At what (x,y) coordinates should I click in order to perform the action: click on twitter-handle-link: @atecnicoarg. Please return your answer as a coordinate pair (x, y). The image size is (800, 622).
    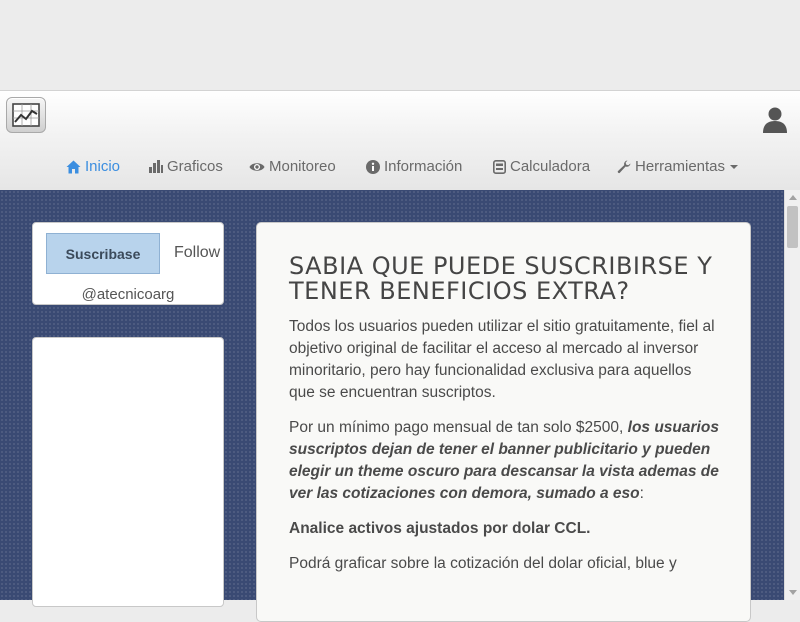
    Looking at the image, I should click on (128, 294).